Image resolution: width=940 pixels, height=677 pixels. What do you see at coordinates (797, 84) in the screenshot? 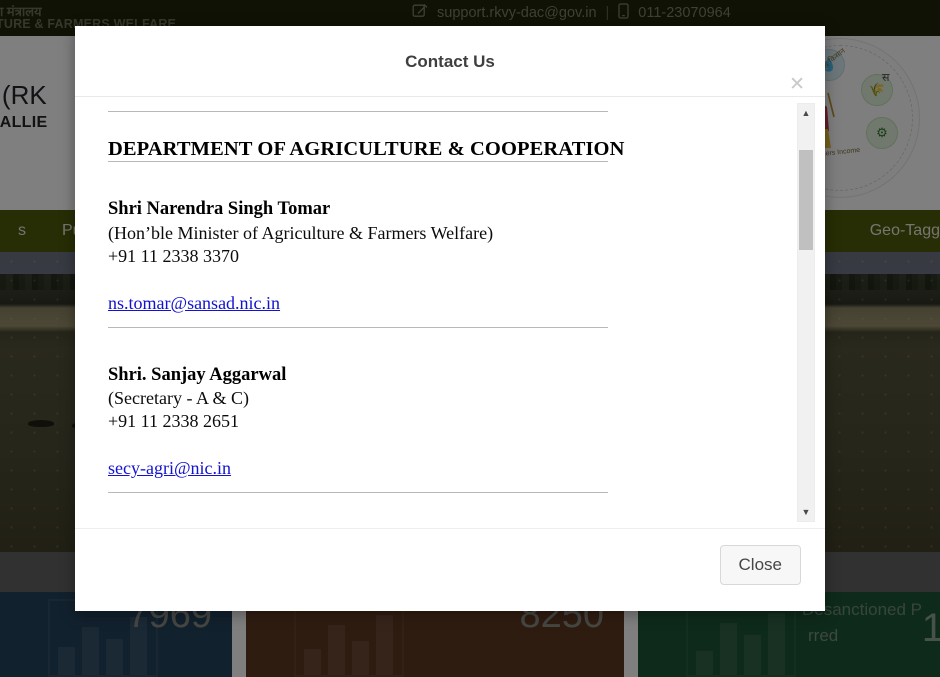
I see `close-icon: ✕` at bounding box center [797, 84].